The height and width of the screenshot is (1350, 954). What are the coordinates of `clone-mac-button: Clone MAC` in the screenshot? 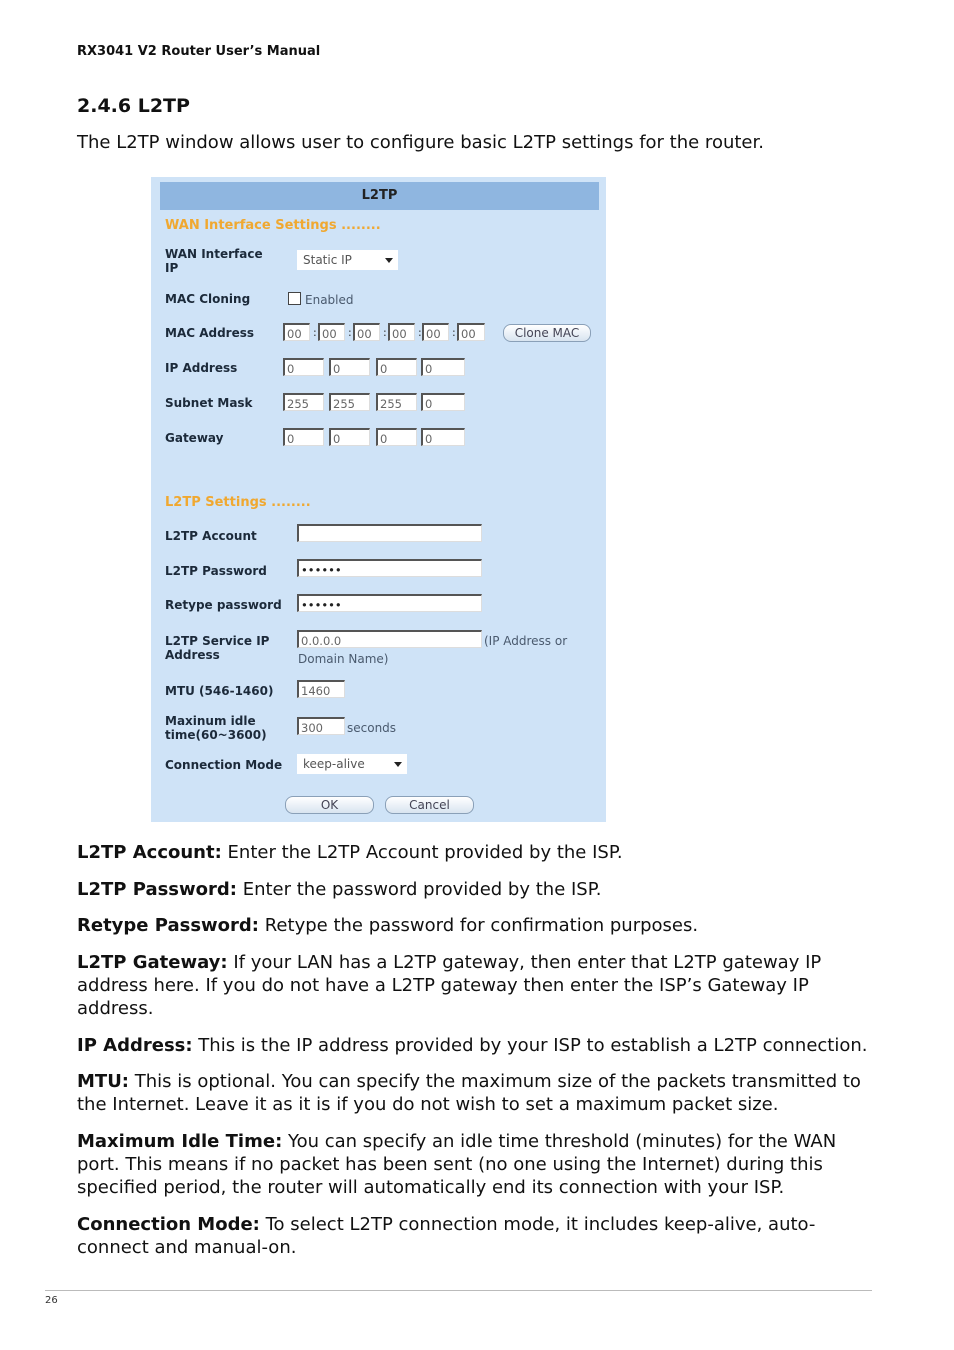 It's located at (547, 333).